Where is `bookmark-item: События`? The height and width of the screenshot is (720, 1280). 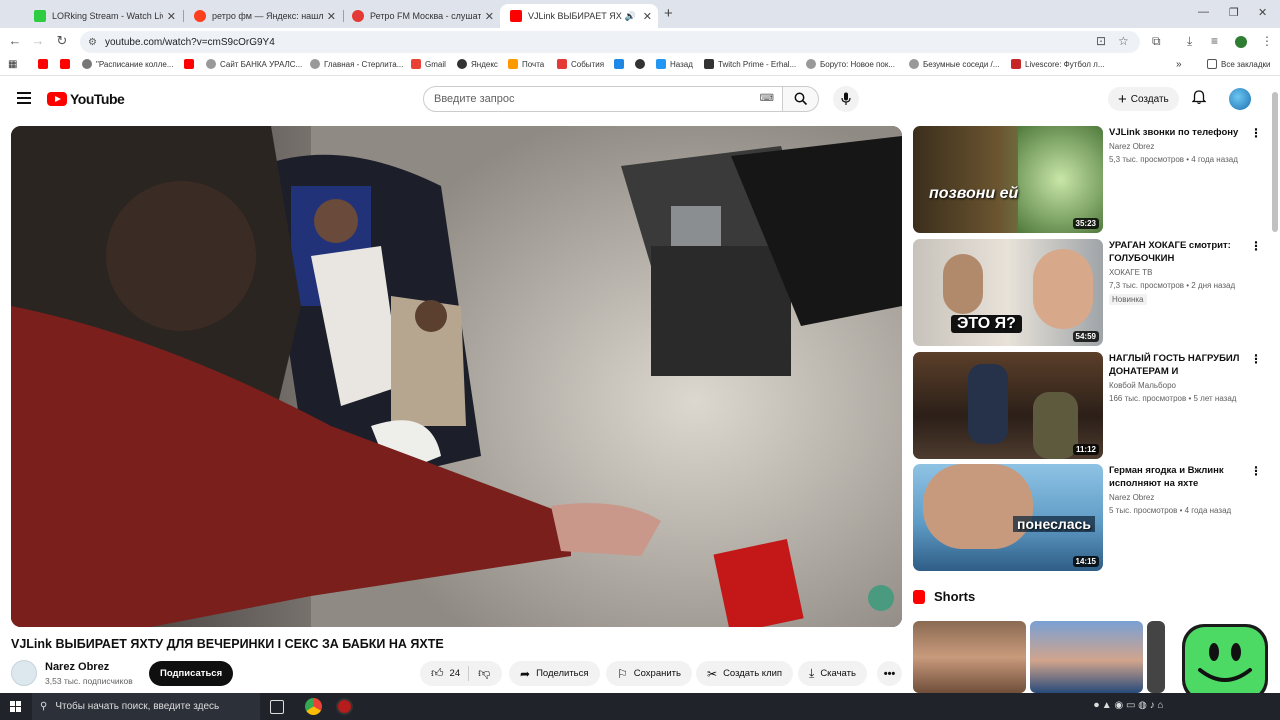 bookmark-item: События is located at coordinates (580, 64).